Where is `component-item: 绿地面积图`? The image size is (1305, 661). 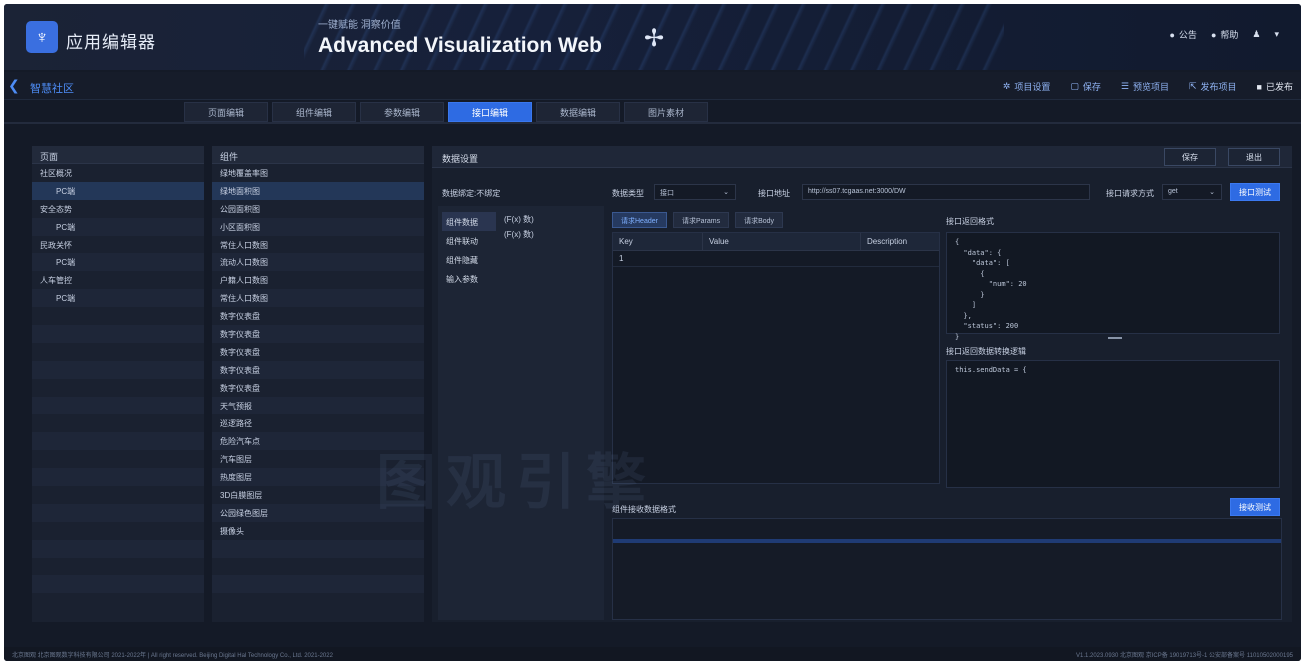 component-item: 绿地面积图 is located at coordinates (318, 190).